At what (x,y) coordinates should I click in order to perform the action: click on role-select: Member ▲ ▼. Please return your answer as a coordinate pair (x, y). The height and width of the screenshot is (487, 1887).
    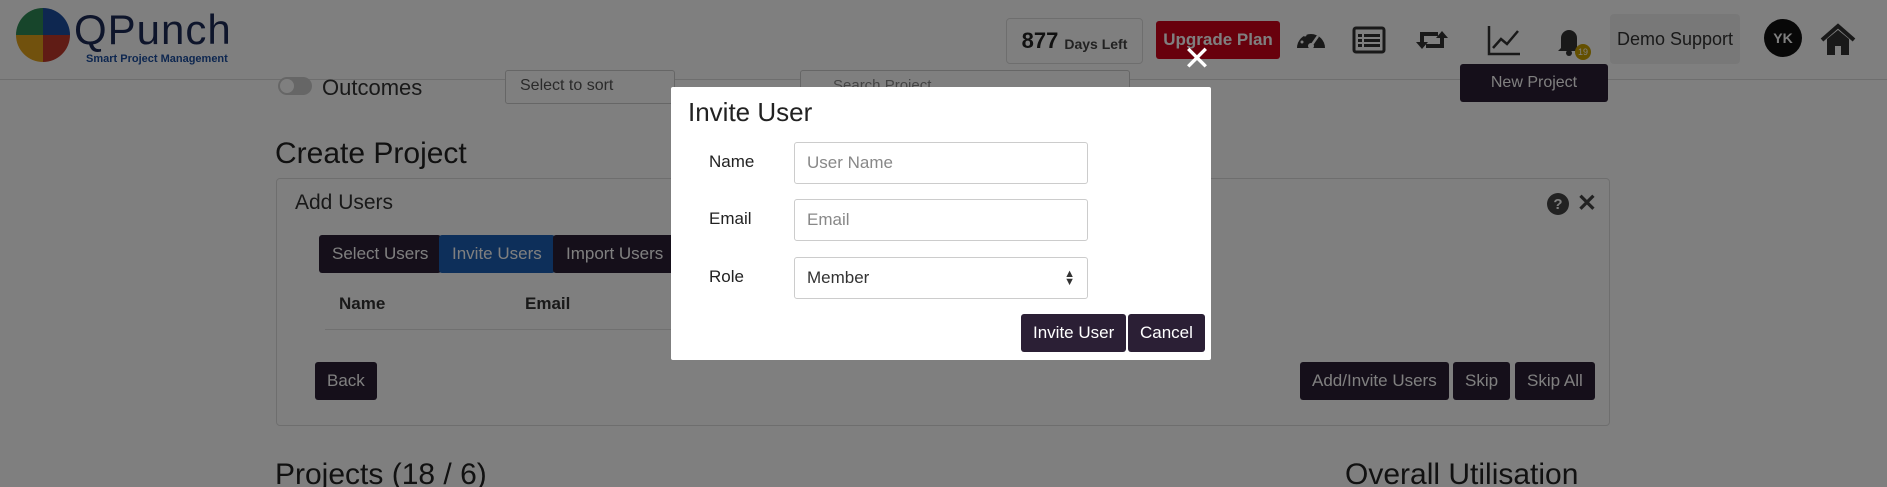
    Looking at the image, I should click on (941, 278).